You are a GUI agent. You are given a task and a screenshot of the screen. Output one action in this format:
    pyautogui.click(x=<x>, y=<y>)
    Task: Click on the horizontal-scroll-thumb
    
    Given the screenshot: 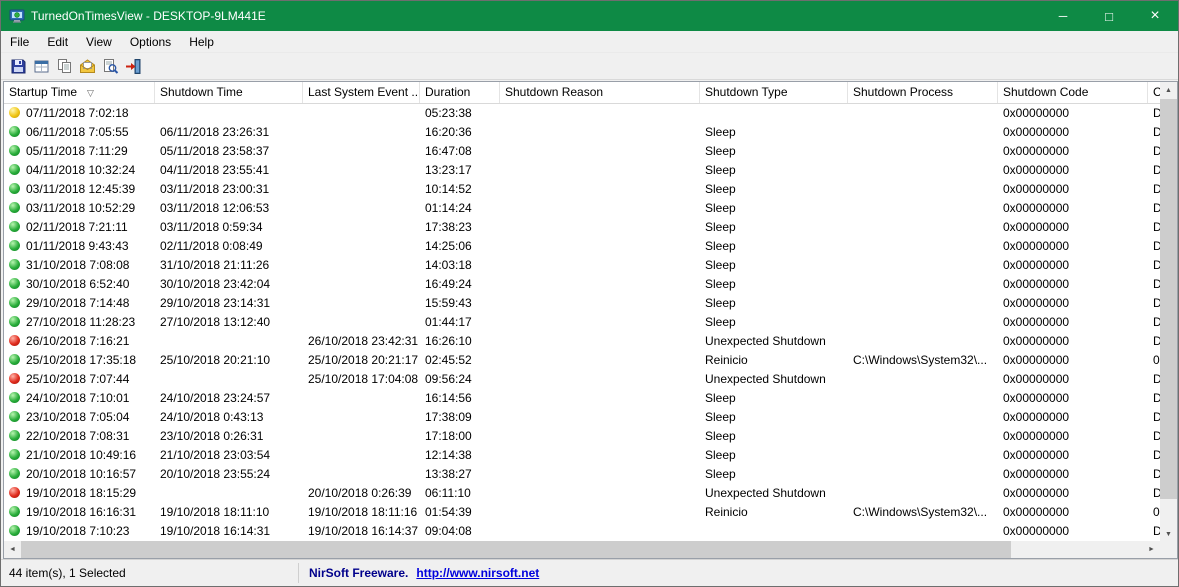 What is the action you would take?
    pyautogui.click(x=516, y=549)
    